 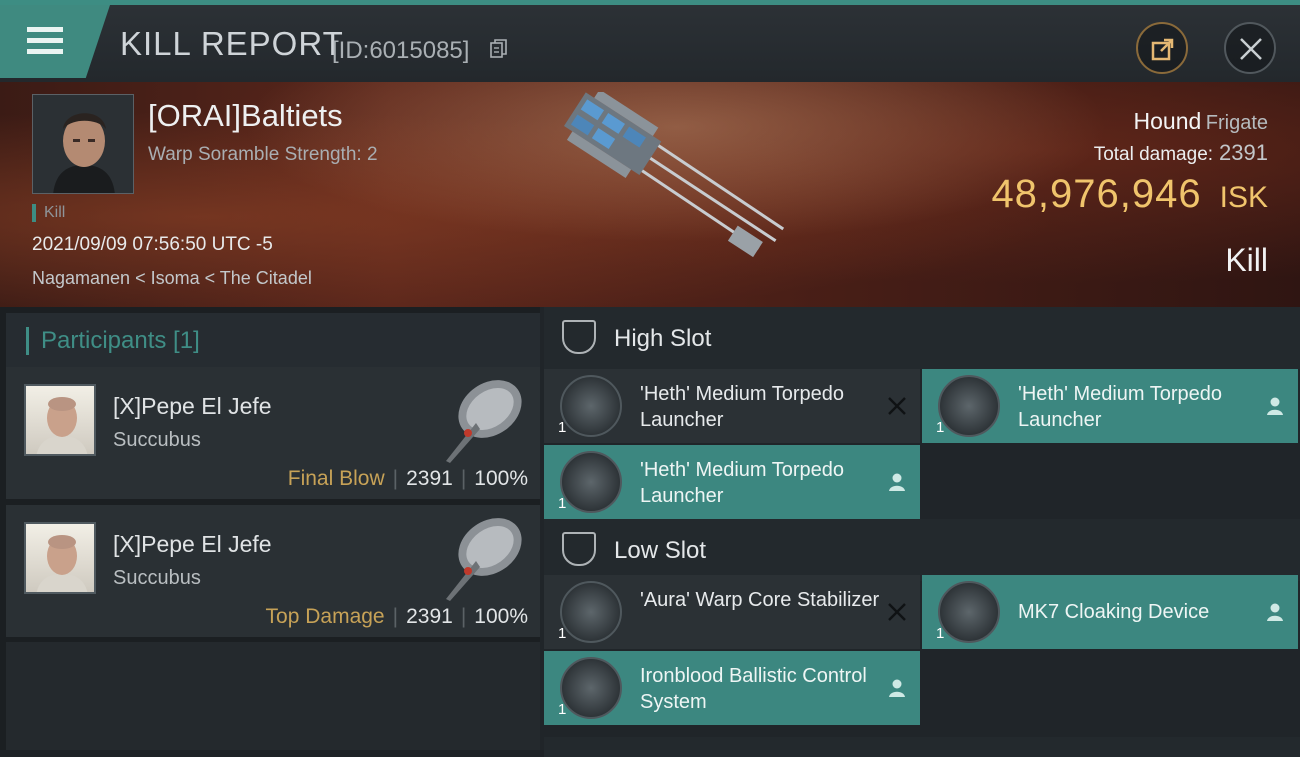 I want to click on ballistic-control-icon, so click(x=591, y=688).